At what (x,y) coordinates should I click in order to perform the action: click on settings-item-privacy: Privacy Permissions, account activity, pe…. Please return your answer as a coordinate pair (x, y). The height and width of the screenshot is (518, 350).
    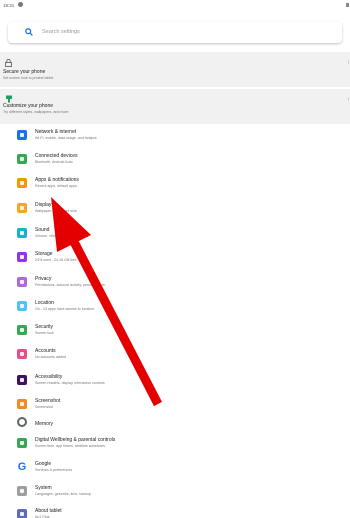
    Looking at the image, I should click on (175, 284).